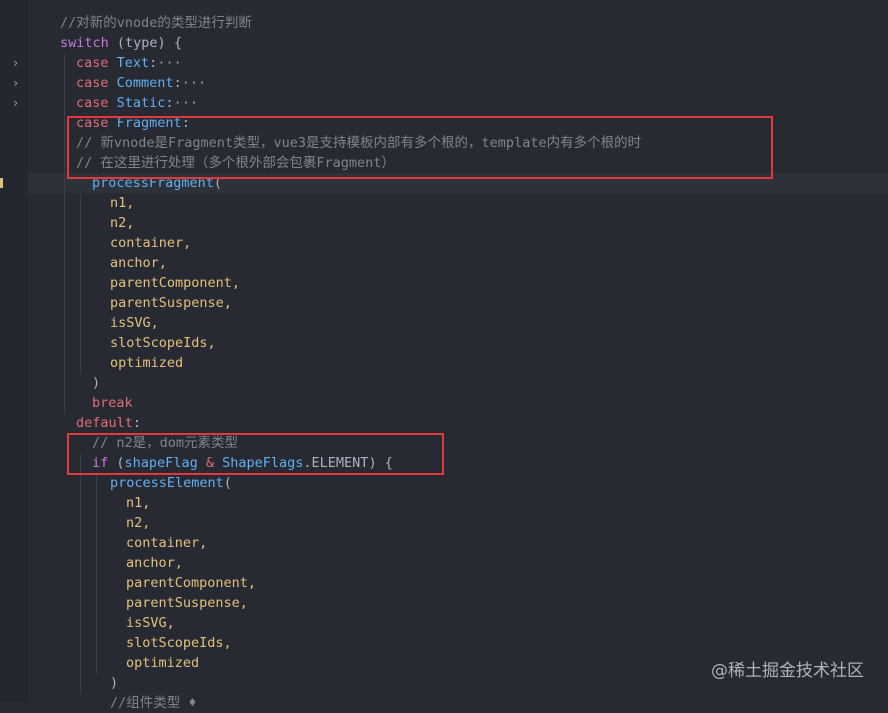 This screenshot has height=713, width=888. What do you see at coordinates (141, 83) in the screenshot?
I see `code-line-case-comment: case Comment:···` at bounding box center [141, 83].